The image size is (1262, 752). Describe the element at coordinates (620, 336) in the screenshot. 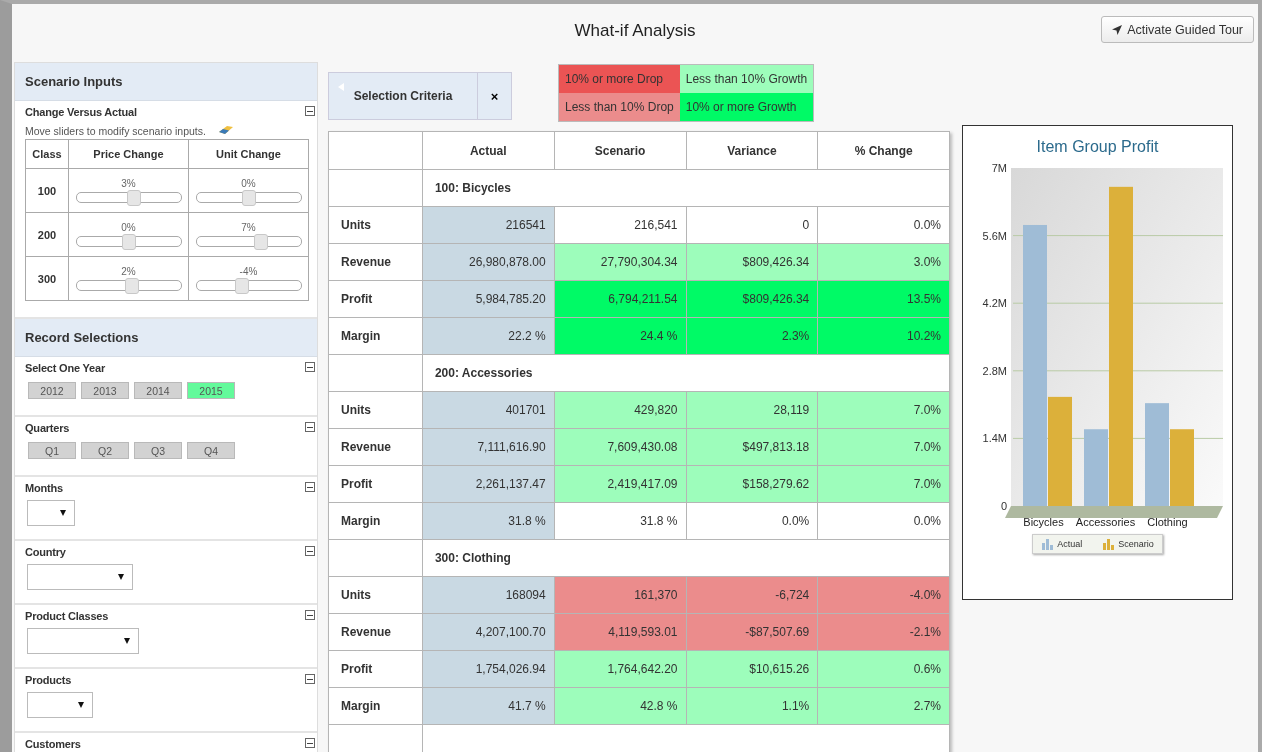

I see `table-cell: 24.4 %` at that location.